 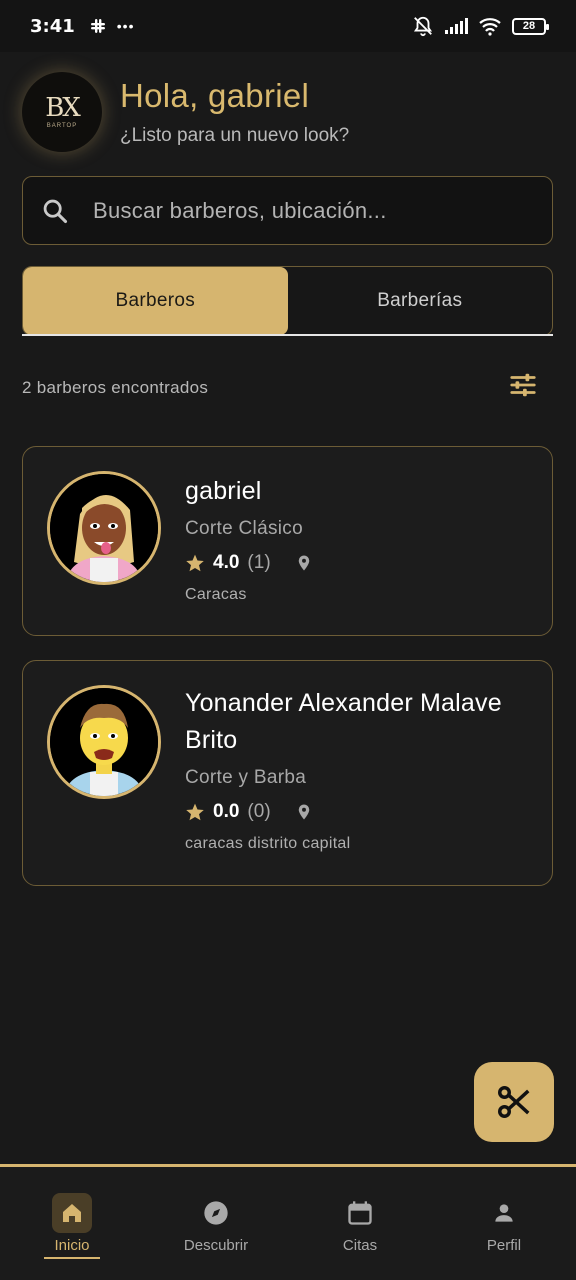 I want to click on nav-inicio: Inicio, so click(x=72, y=1223).